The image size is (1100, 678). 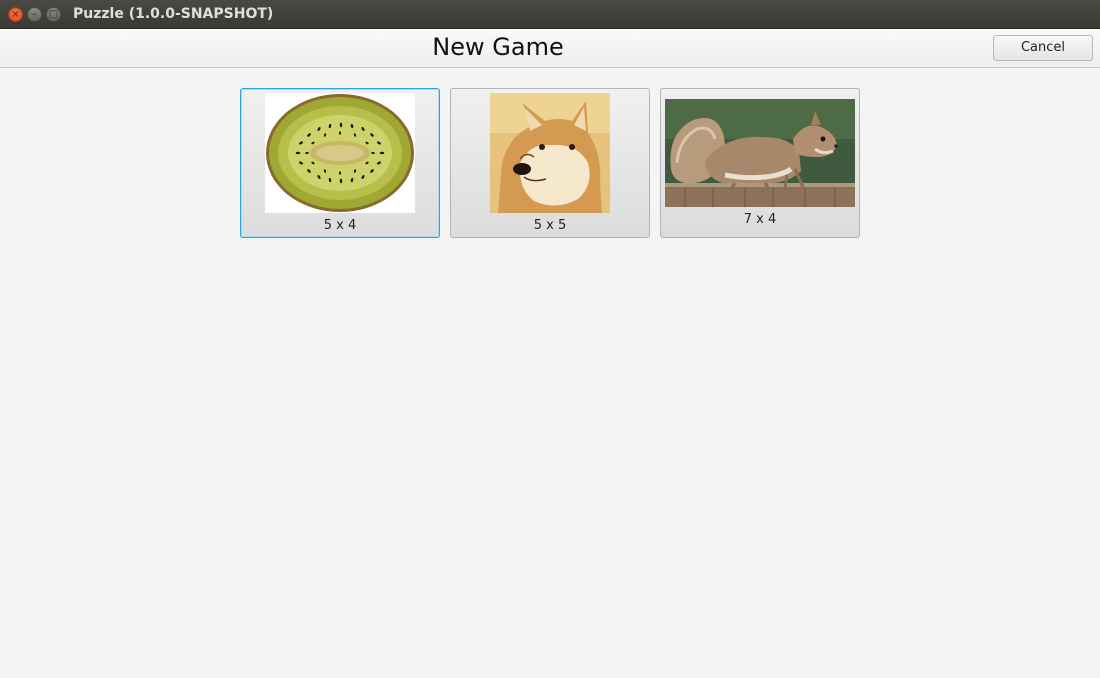 I want to click on puzzle-card-kiwi: 5 x 4, so click(x=340, y=163).